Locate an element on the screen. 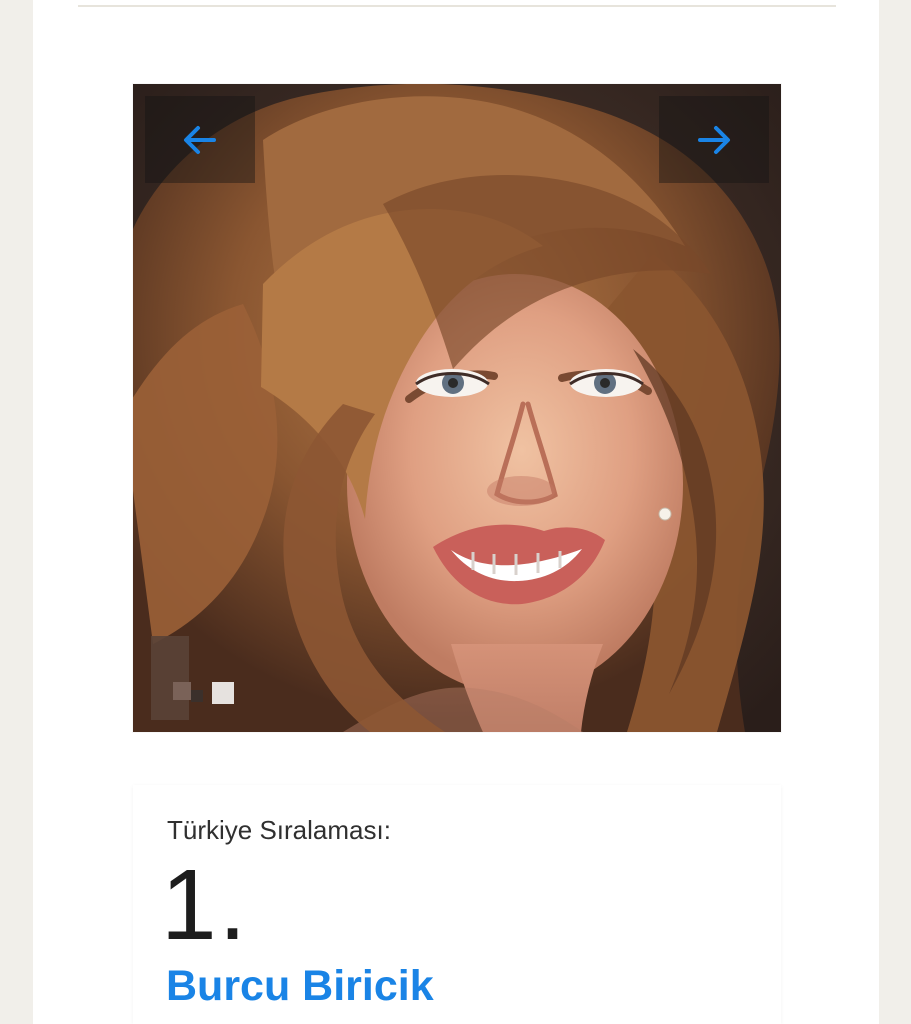  ranking-label: Türkiye Sıralaması: is located at coordinates (279, 830).